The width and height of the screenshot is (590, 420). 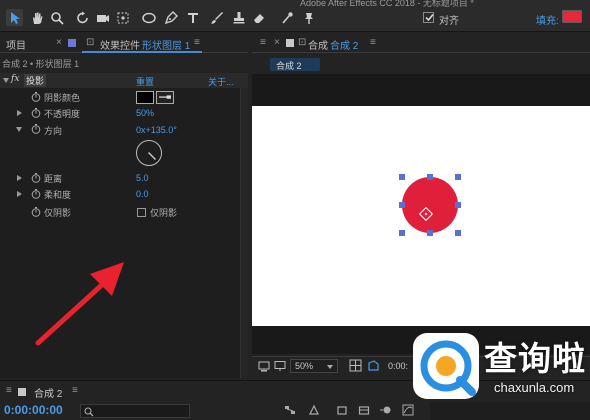 I want to click on clone-stamp-tool-icon, so click(x=238, y=17).